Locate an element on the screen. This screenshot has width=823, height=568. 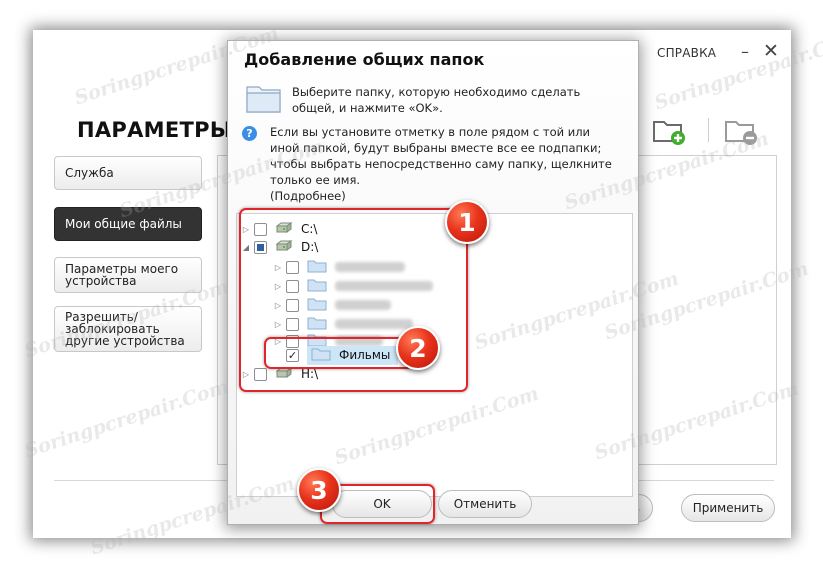
callout-number: 2 is located at coordinates (418, 348).